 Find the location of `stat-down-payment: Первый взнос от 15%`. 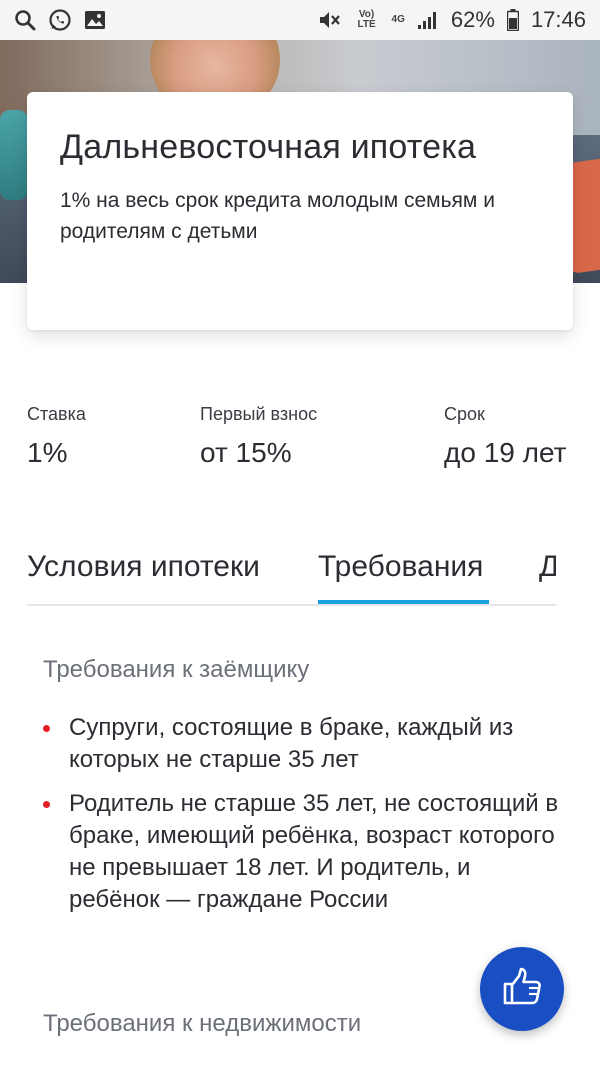

stat-down-payment: Первый взнос от 15% is located at coordinates (258, 436).